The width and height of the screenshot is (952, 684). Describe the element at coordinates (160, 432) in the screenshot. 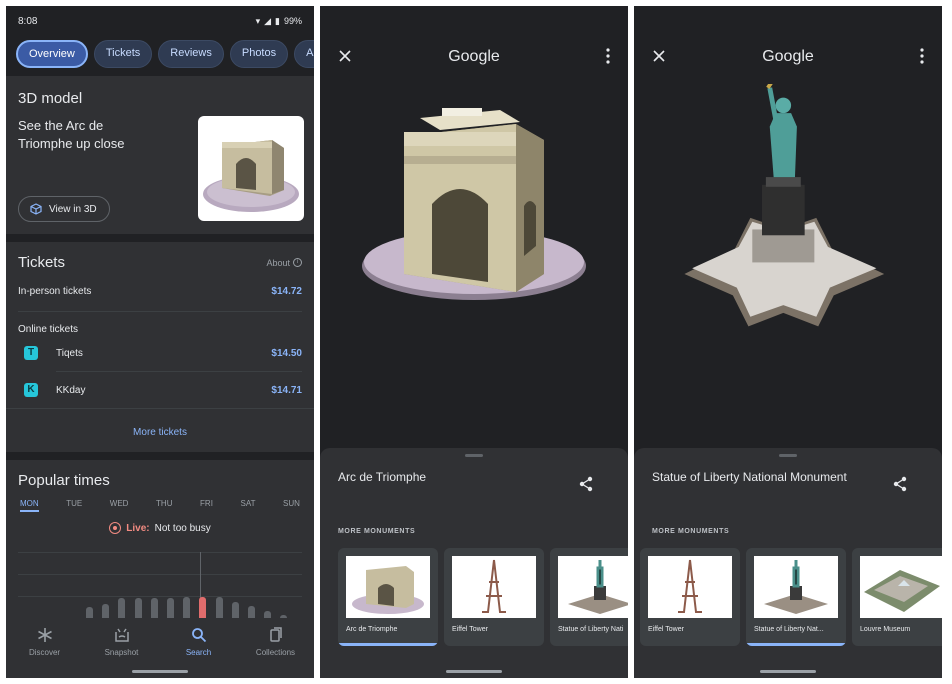

I see `more-tickets-button: More tickets` at that location.